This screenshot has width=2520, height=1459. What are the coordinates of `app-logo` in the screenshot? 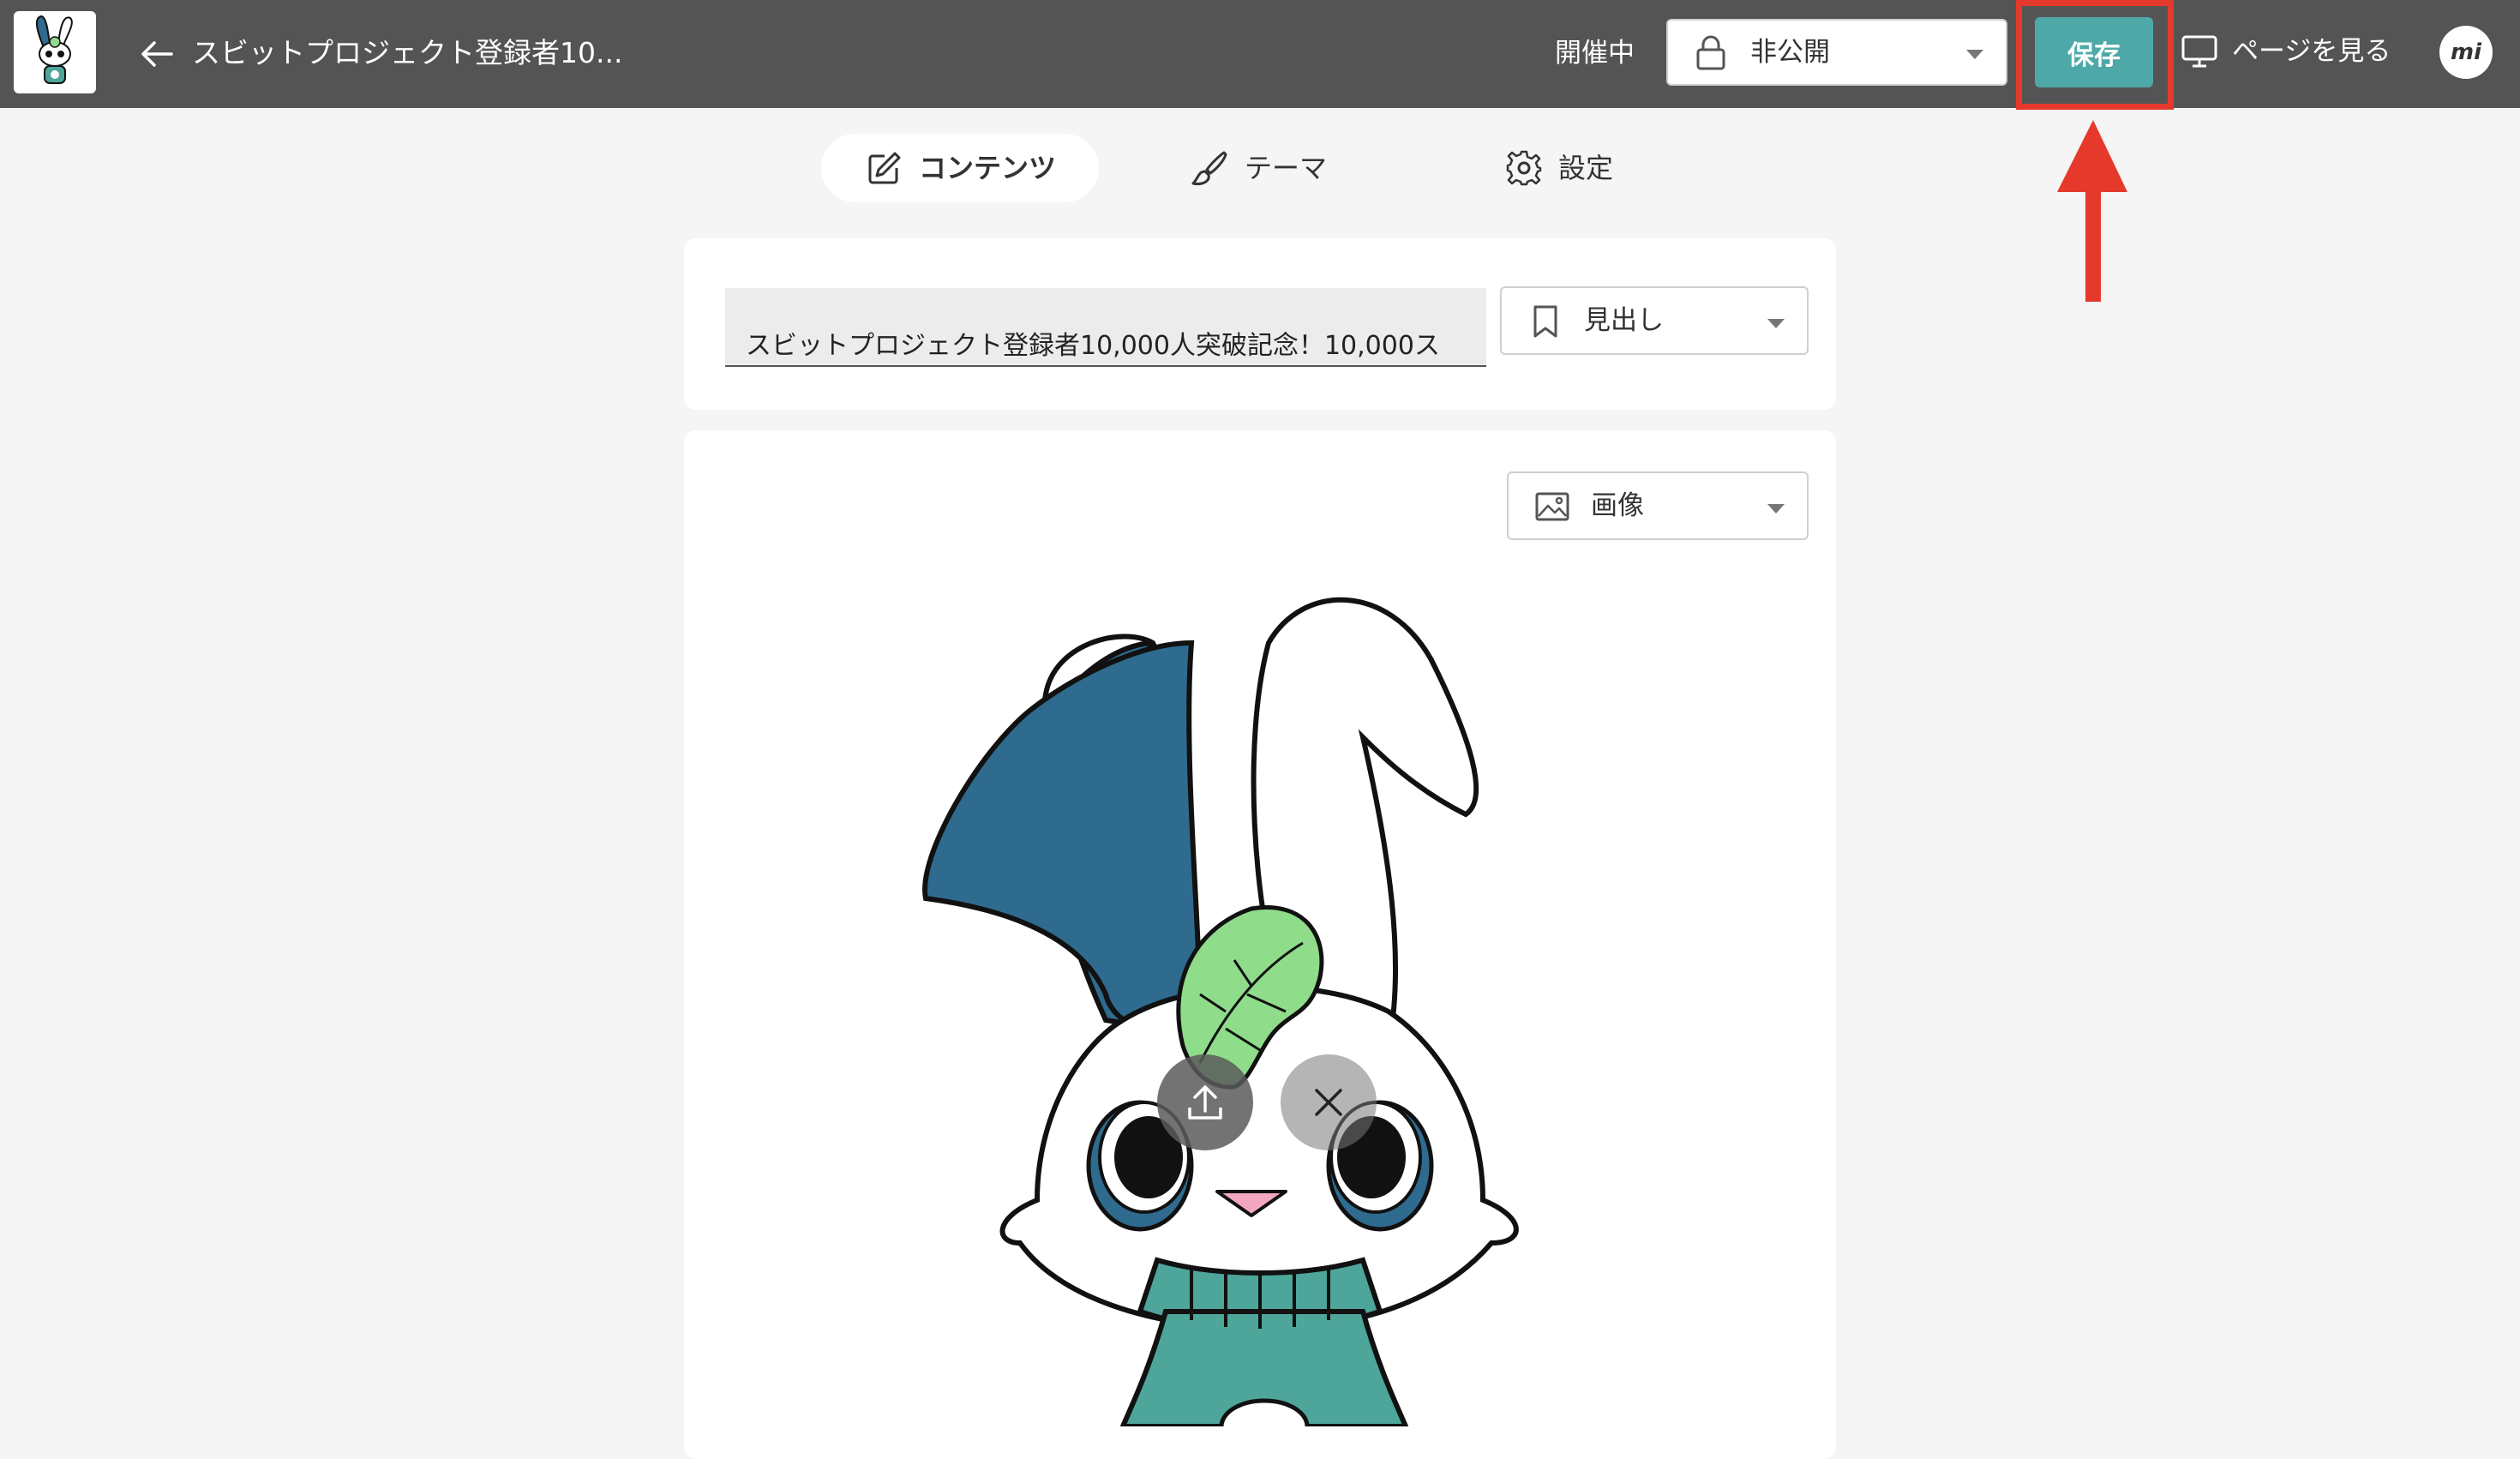 It's located at (55, 52).